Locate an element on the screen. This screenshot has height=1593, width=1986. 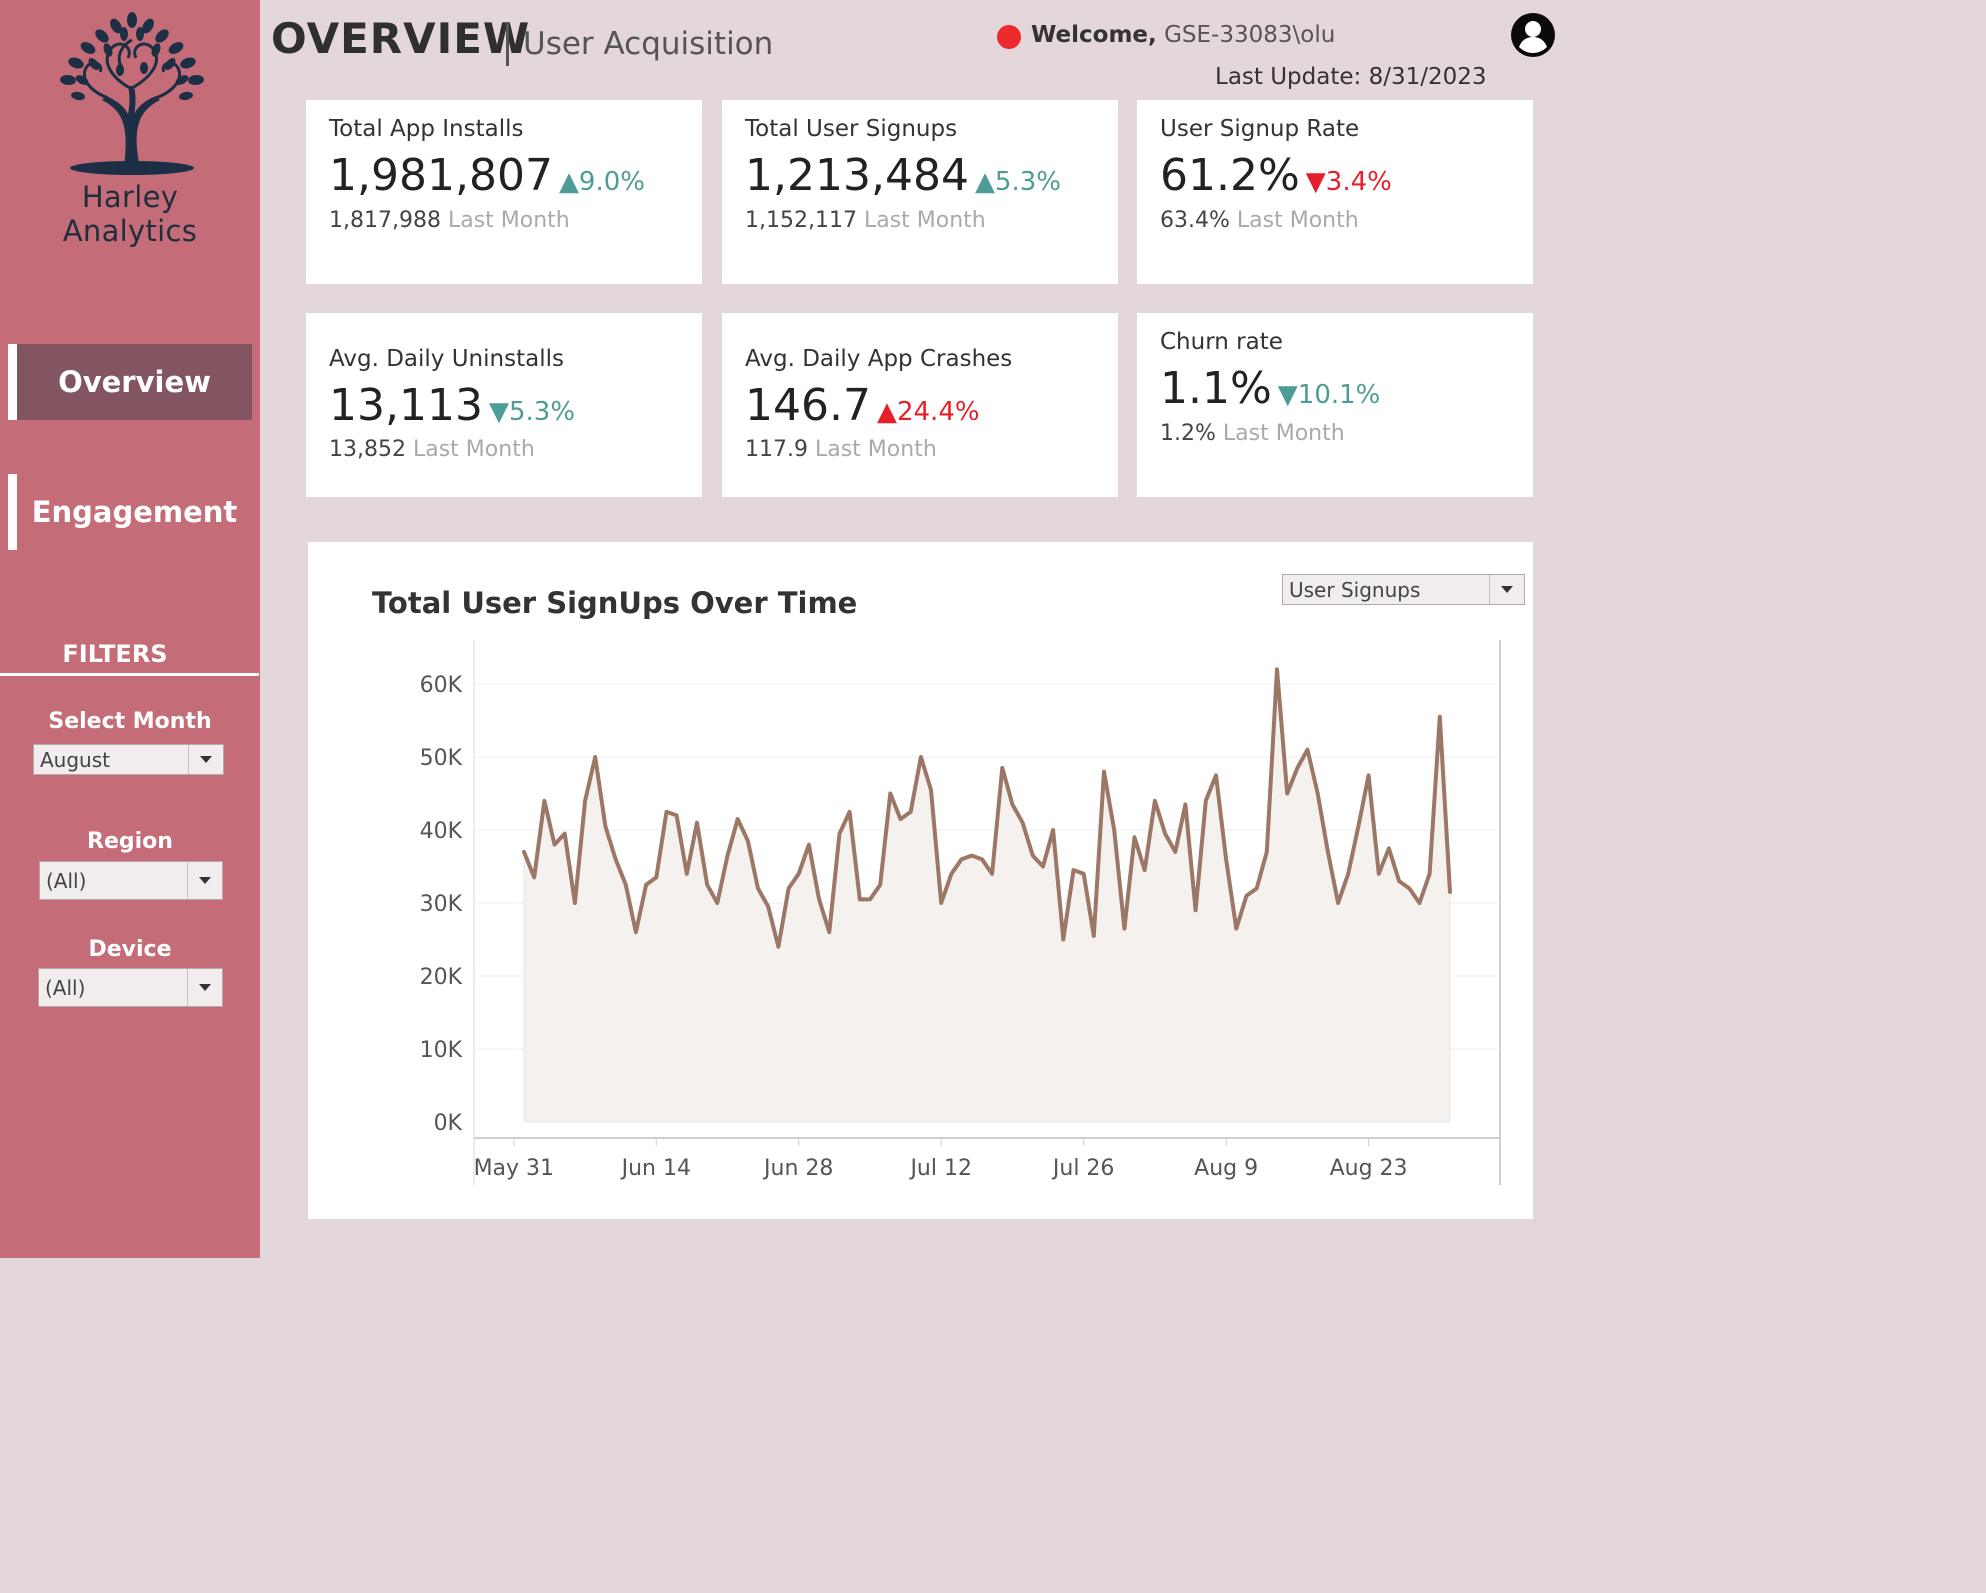
y-tick-label: 20K is located at coordinates (441, 977).